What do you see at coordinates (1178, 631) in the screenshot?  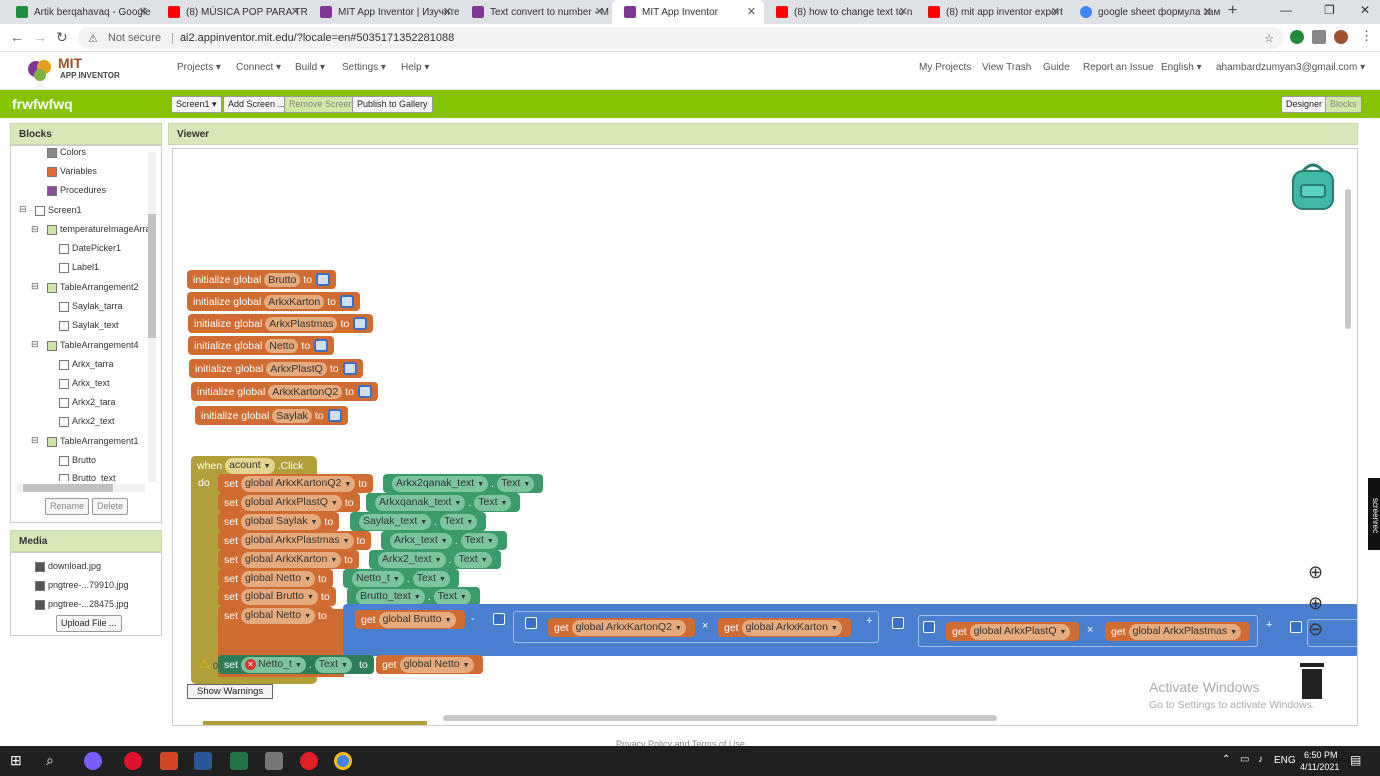 I see `get-var-block: get global ArkxPlastmas ▼` at bounding box center [1178, 631].